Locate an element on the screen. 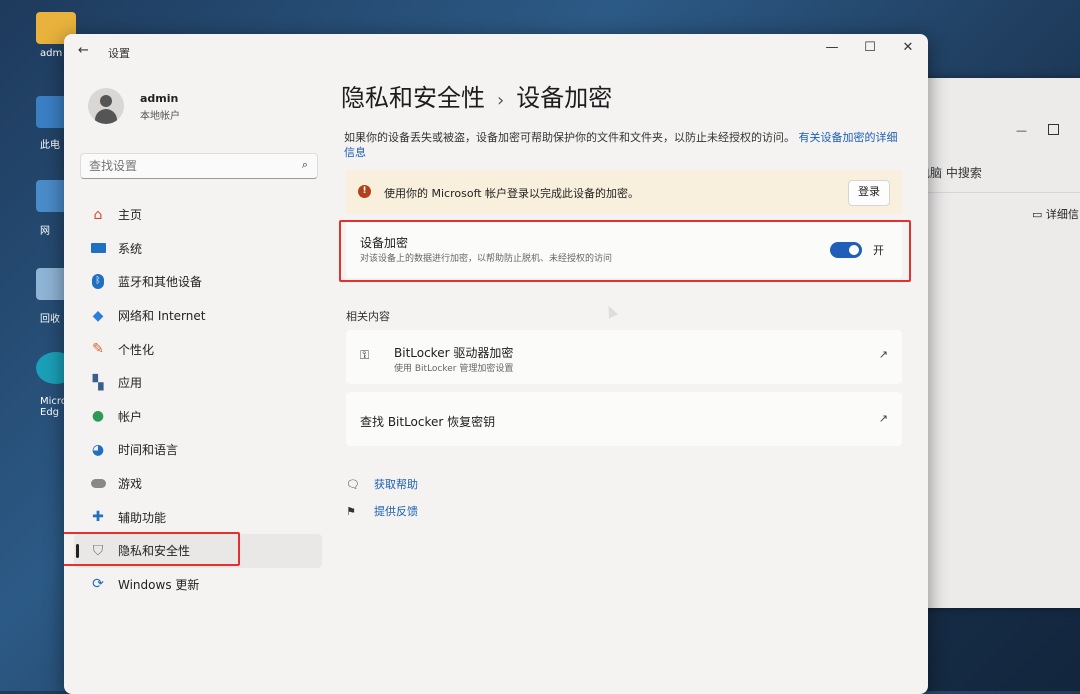 This screenshot has height=694, width=1080. brush-icon: ✎ is located at coordinates (98, 349).